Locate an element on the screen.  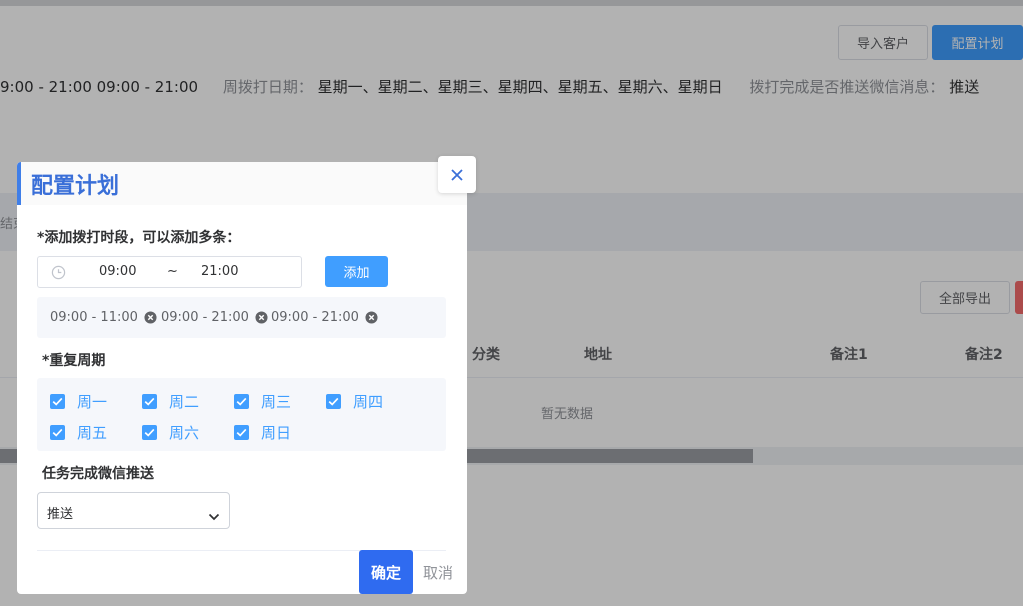
checkbox-friday: 周五 is located at coordinates (78, 432).